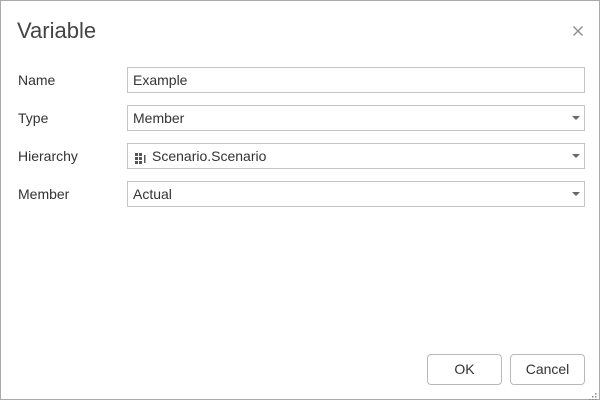  What do you see at coordinates (33, 118) in the screenshot?
I see `type-label: Type` at bounding box center [33, 118].